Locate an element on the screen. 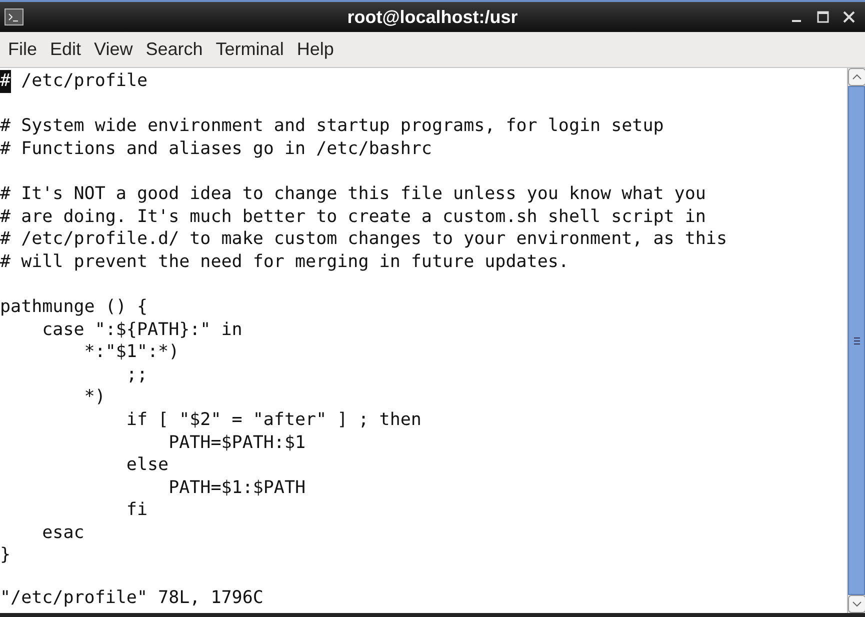  code-line: } is located at coordinates (5, 556).